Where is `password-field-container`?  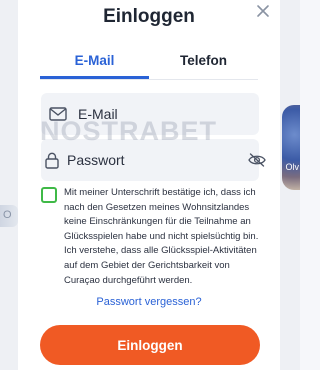
password-field-container is located at coordinates (153, 160).